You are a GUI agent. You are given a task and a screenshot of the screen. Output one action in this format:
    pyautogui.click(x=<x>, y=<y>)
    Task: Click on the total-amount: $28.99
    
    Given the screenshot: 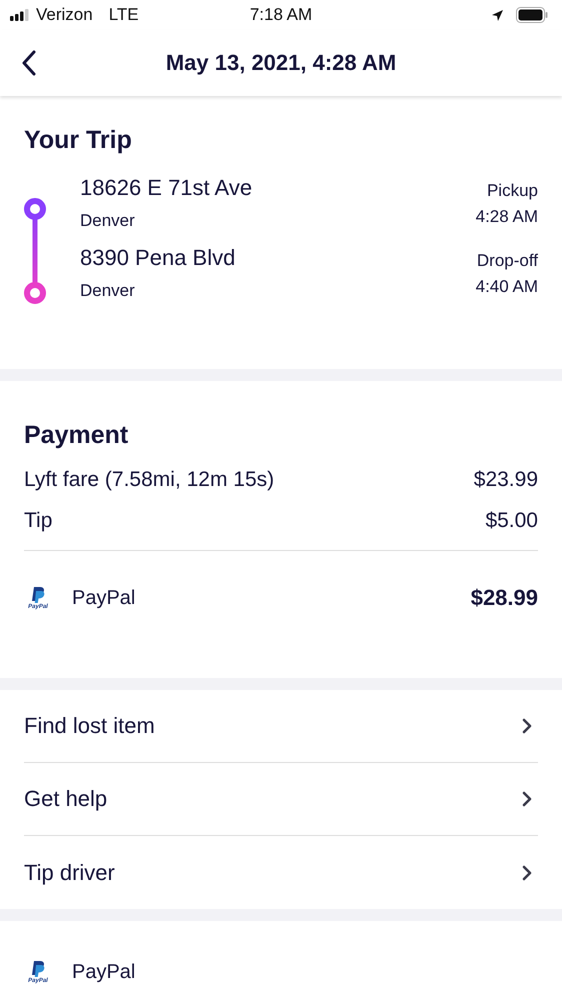 What is the action you would take?
    pyautogui.click(x=504, y=598)
    